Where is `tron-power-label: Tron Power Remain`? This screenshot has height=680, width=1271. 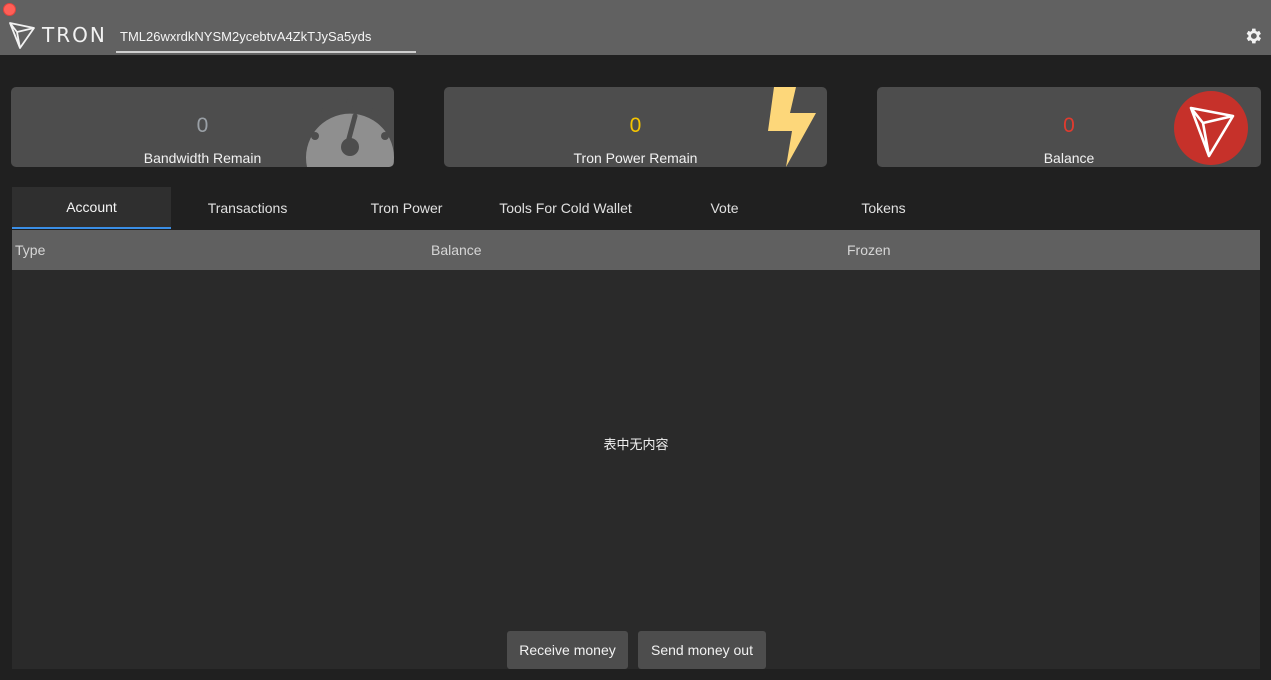 tron-power-label: Tron Power Remain is located at coordinates (635, 158).